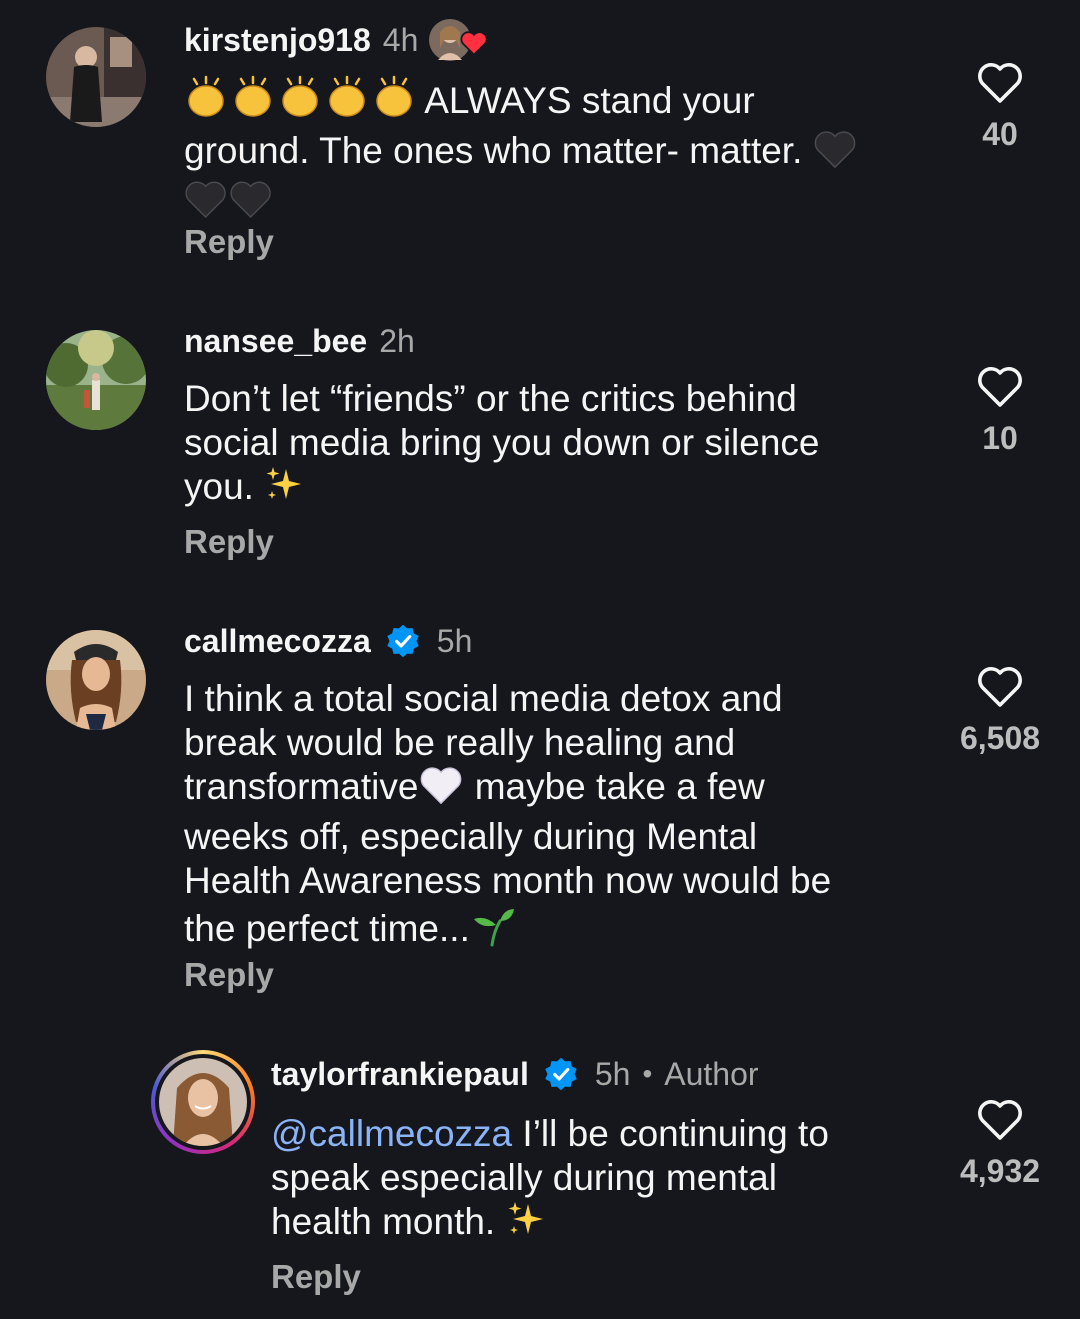  I want to click on comment-text-line: I’ll be continuing to, so click(670, 1133).